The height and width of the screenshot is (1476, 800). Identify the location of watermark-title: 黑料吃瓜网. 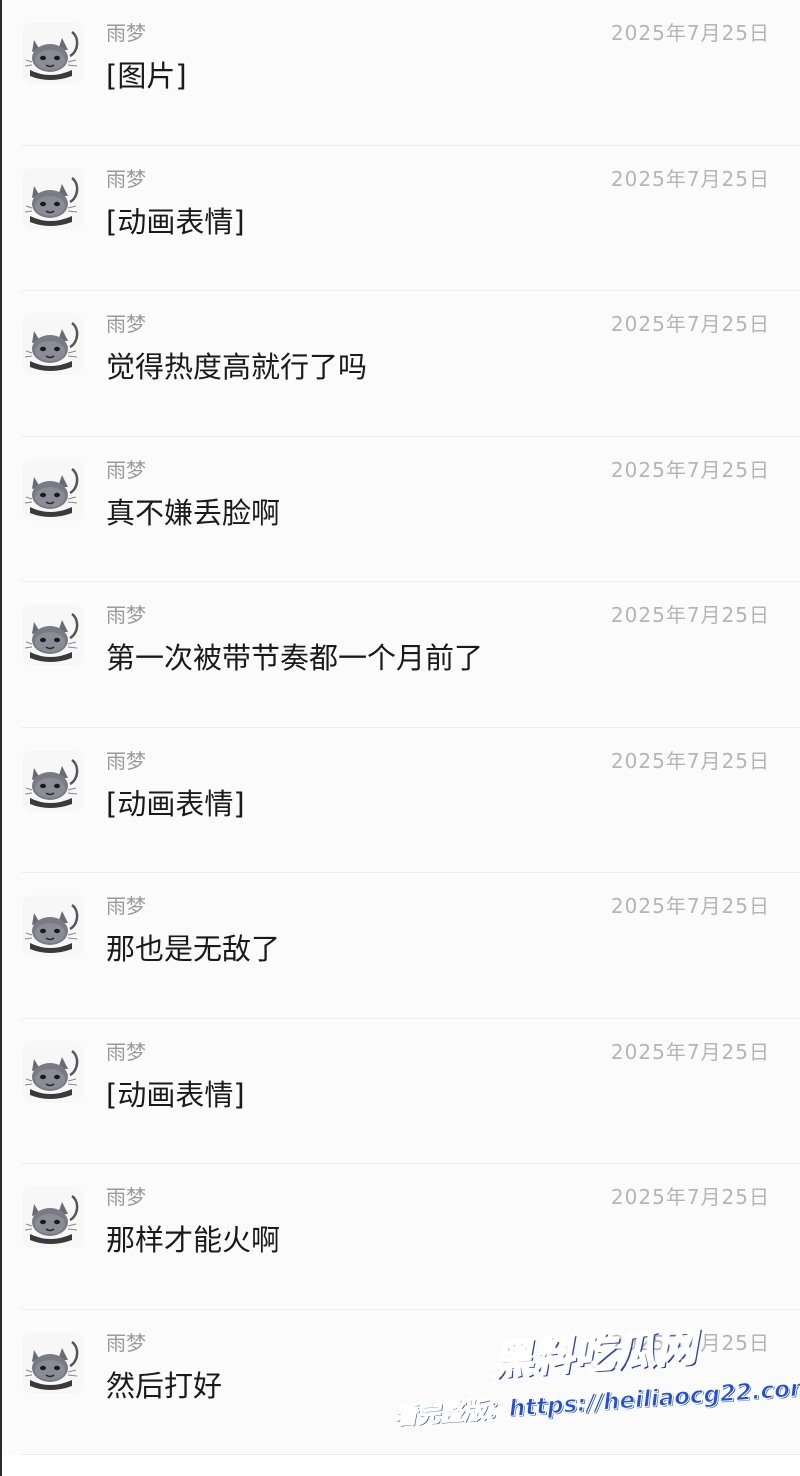
(595, 1354).